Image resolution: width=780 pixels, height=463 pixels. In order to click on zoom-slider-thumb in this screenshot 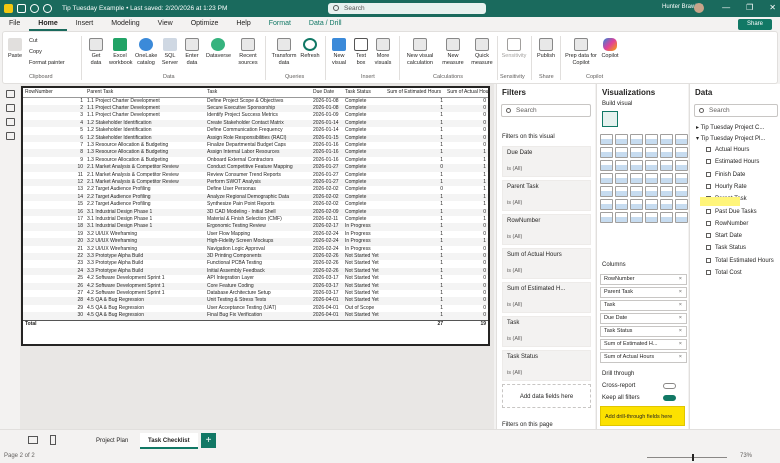, I will do `click(693, 457)`.